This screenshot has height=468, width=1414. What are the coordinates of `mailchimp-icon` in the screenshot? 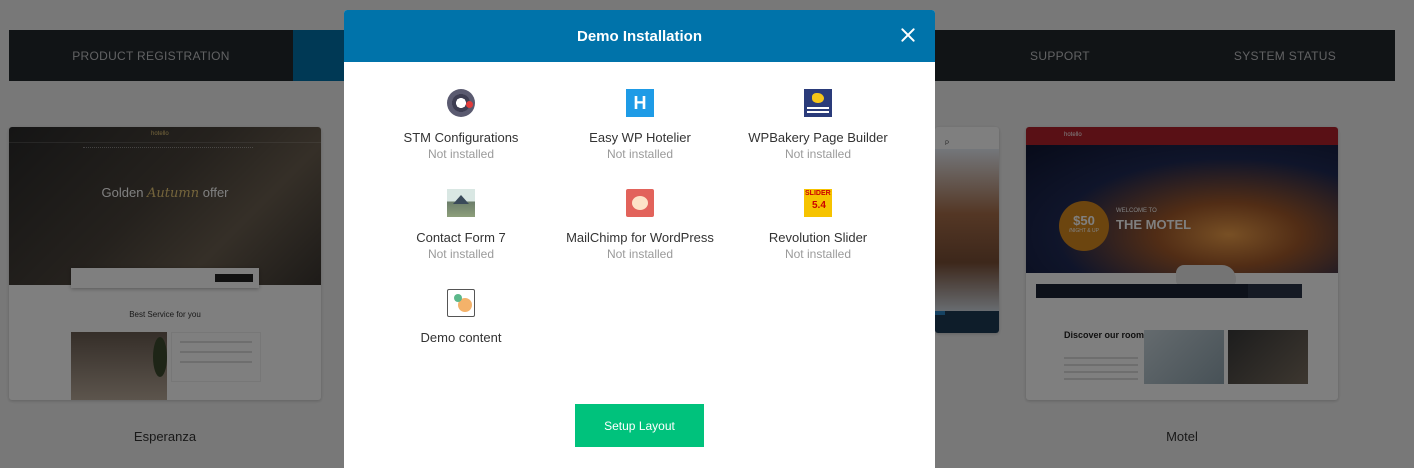 It's located at (640, 203).